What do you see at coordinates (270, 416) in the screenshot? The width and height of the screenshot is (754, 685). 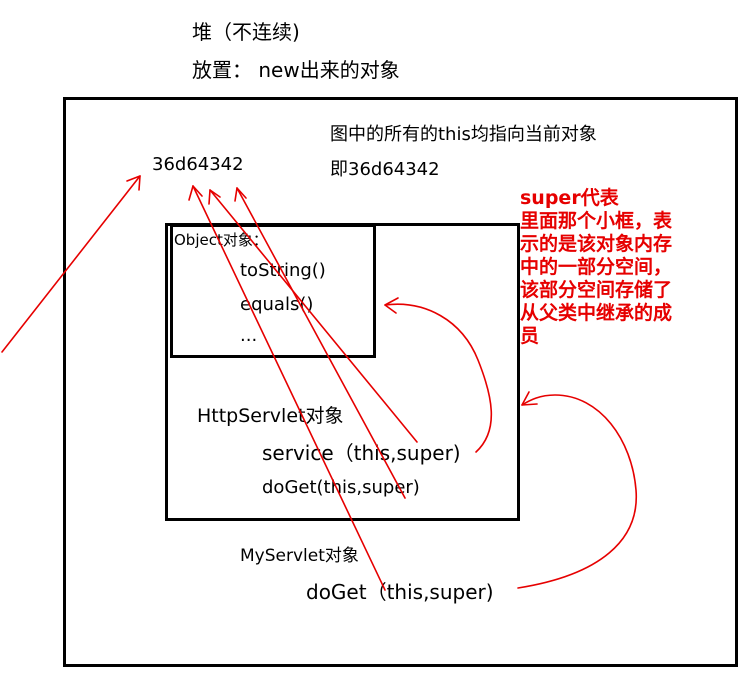 I see `httpservlet-title: HttpServlet对象` at bounding box center [270, 416].